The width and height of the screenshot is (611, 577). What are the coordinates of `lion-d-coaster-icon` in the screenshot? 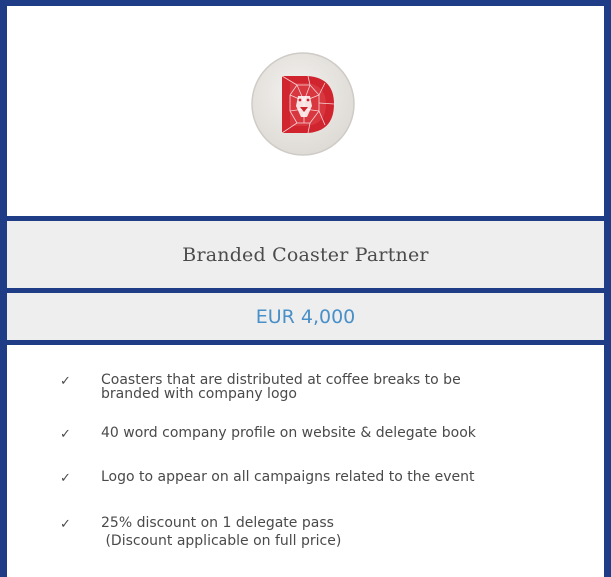 It's located at (303, 104).